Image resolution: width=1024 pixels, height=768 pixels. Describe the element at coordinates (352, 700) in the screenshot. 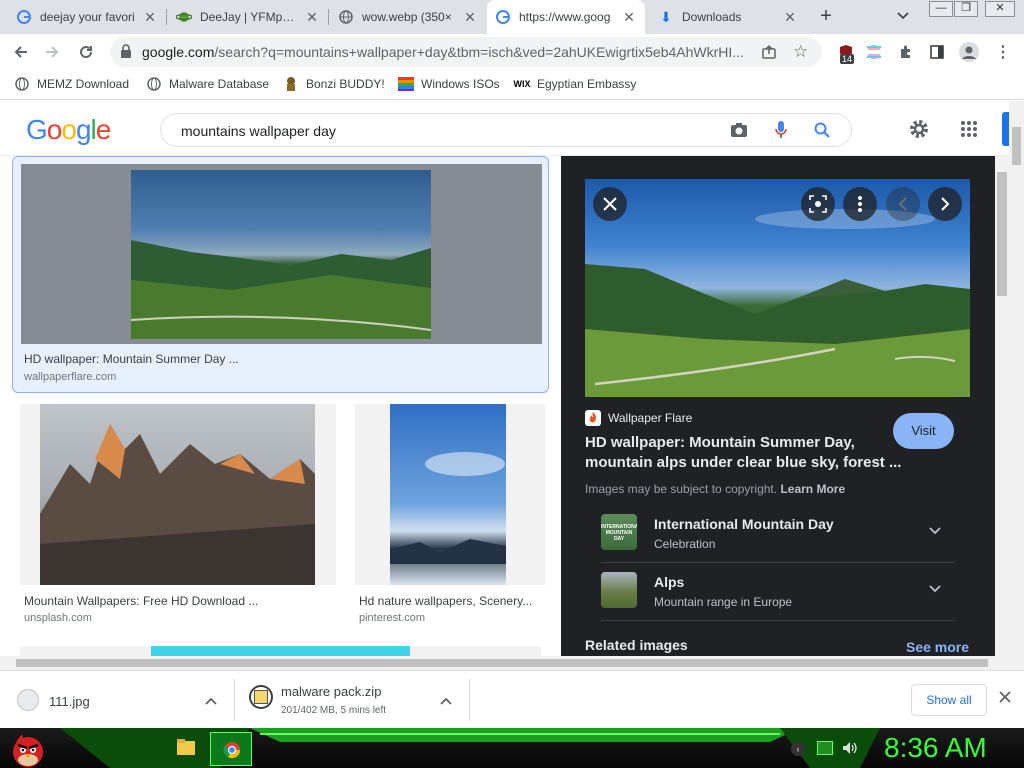

I see `download-item-malware-pack: malware pack.zip 201/402 MB, 5 mins left` at that location.